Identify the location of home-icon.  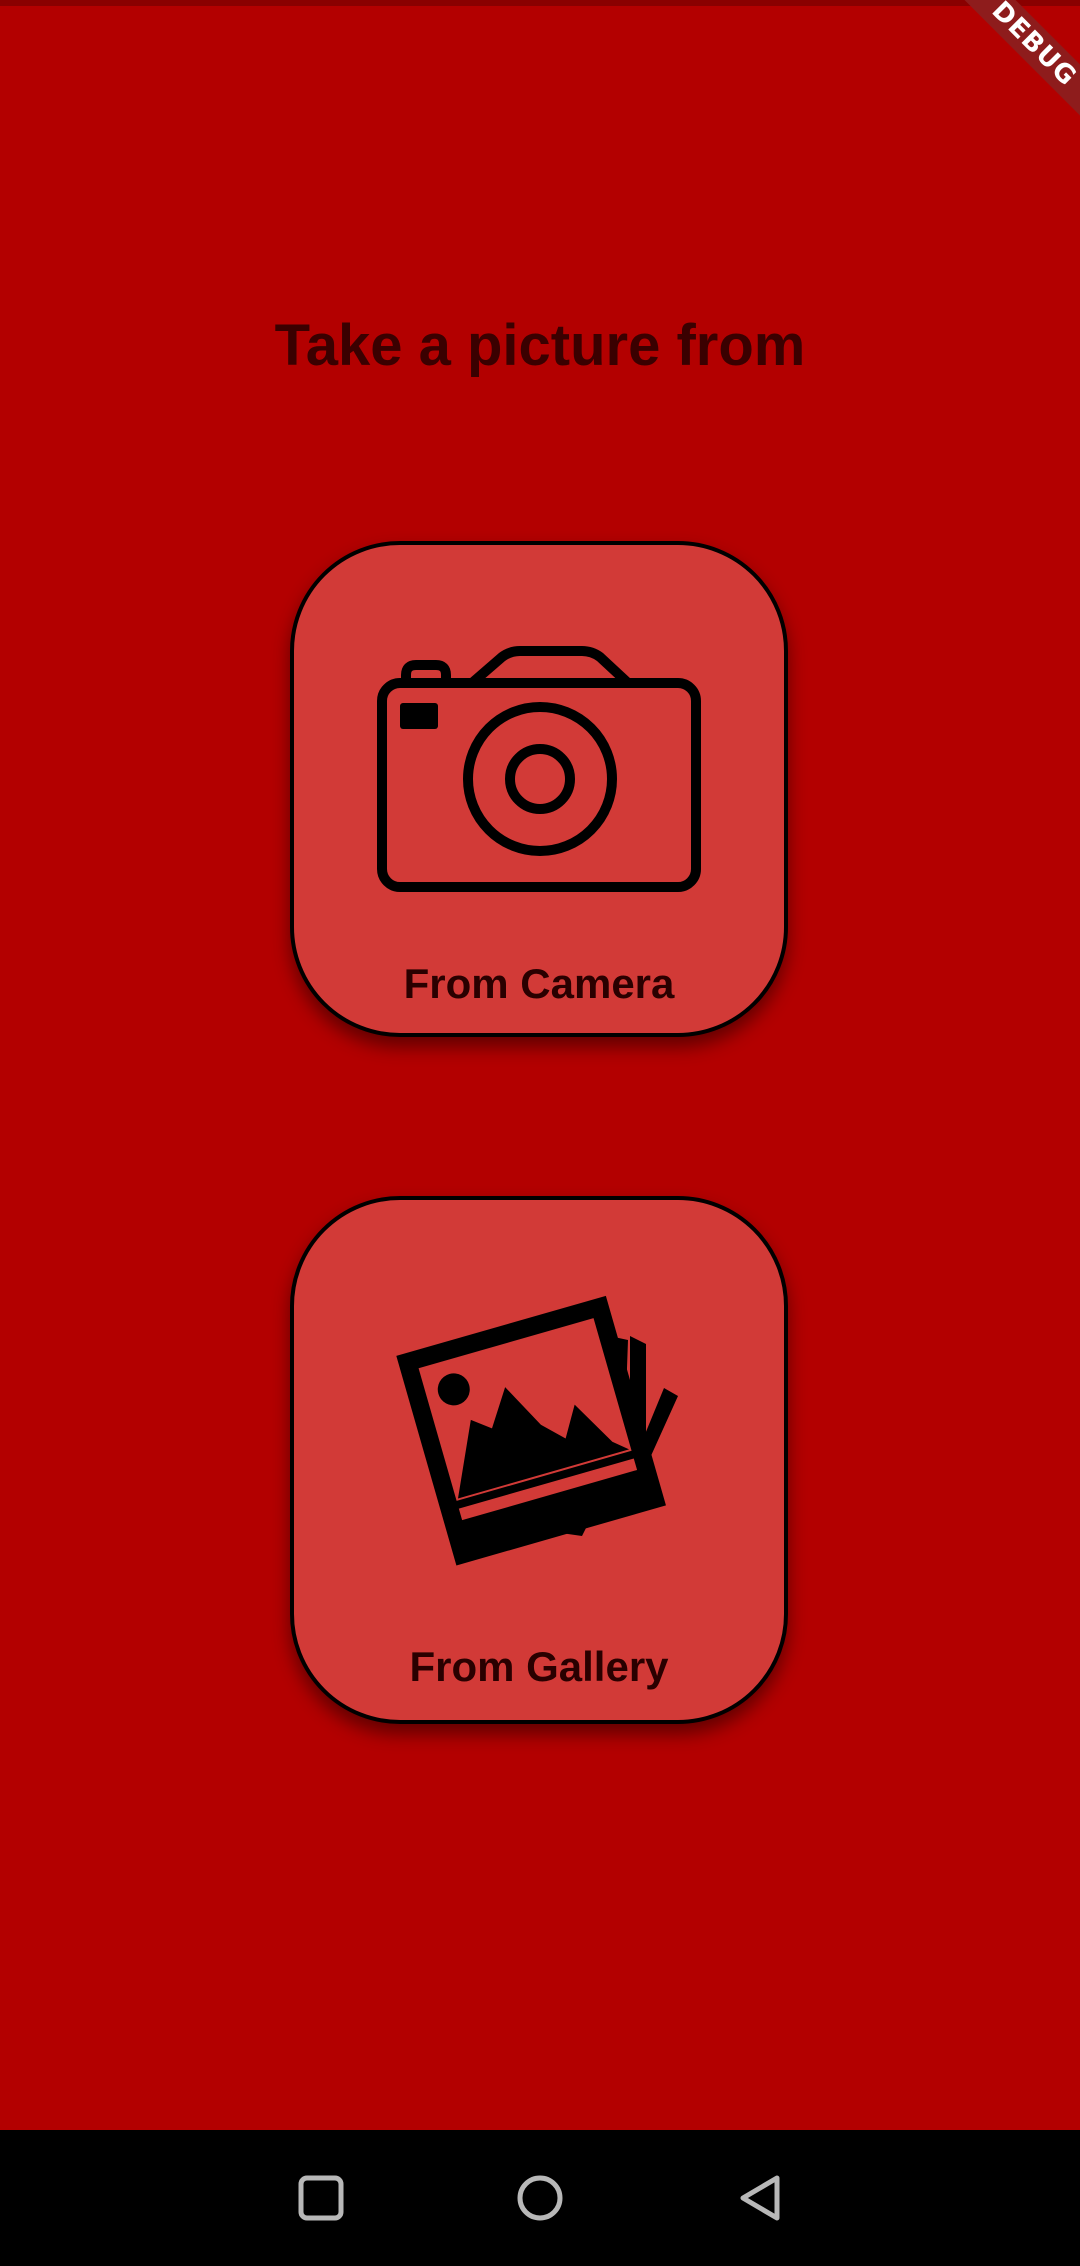
(540, 2198).